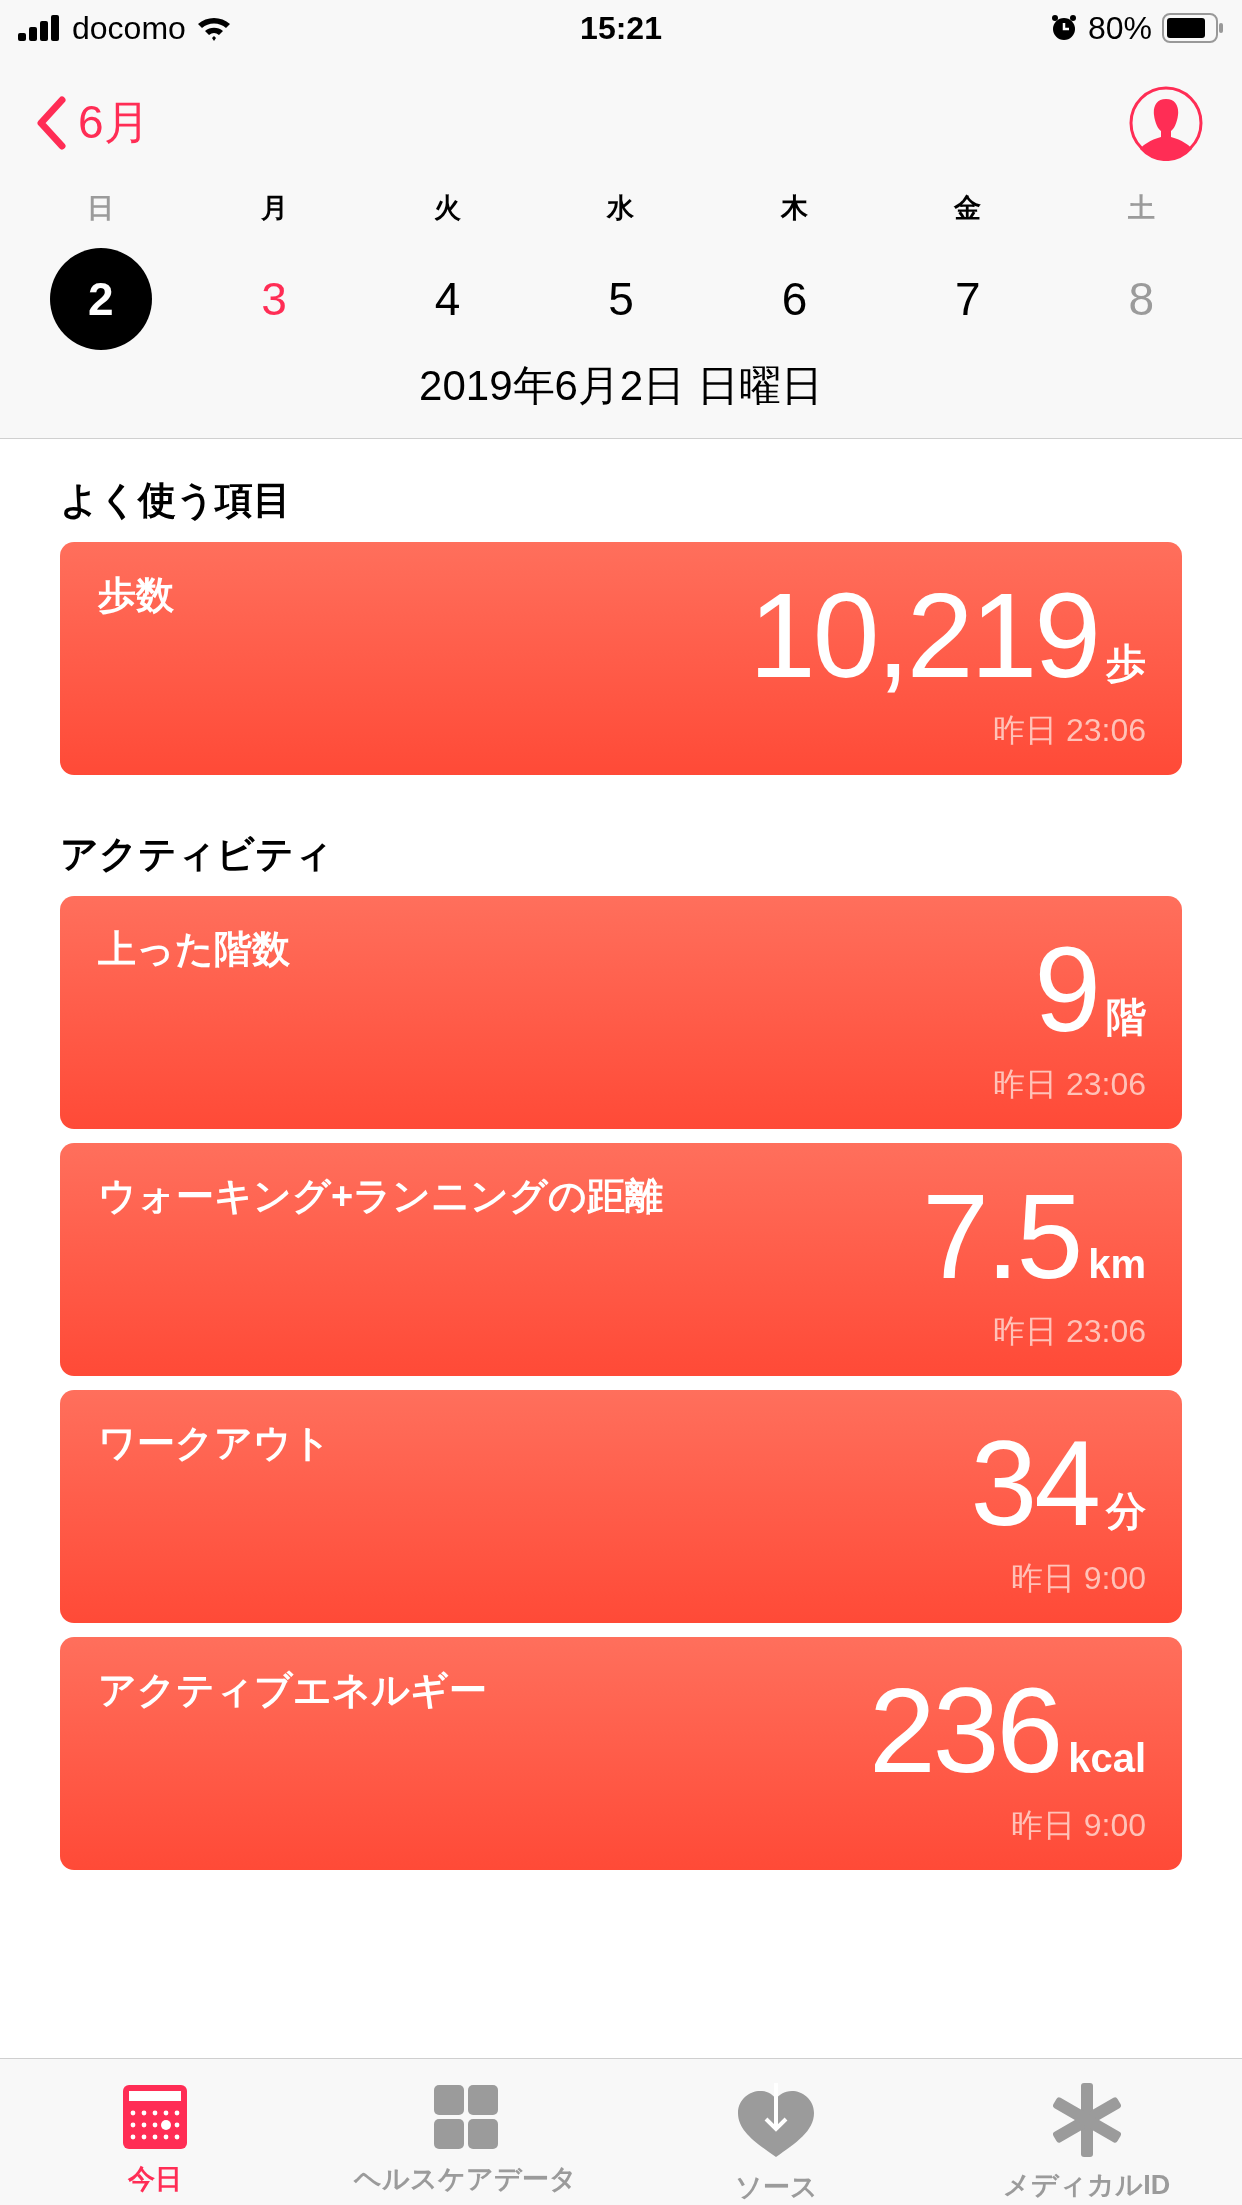  What do you see at coordinates (274, 208) in the screenshot?
I see `weekday-label: 月` at bounding box center [274, 208].